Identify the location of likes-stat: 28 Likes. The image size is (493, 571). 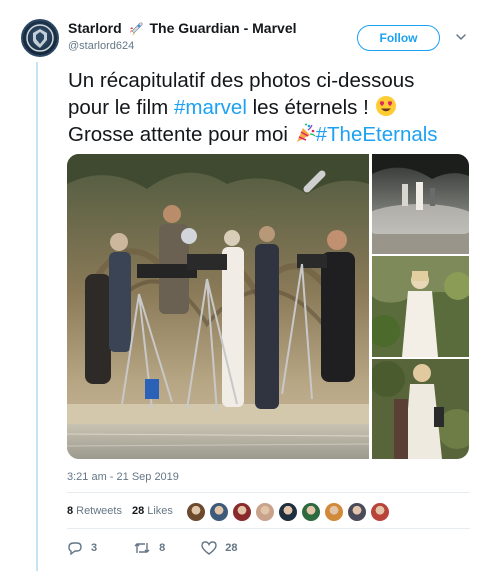
(152, 511).